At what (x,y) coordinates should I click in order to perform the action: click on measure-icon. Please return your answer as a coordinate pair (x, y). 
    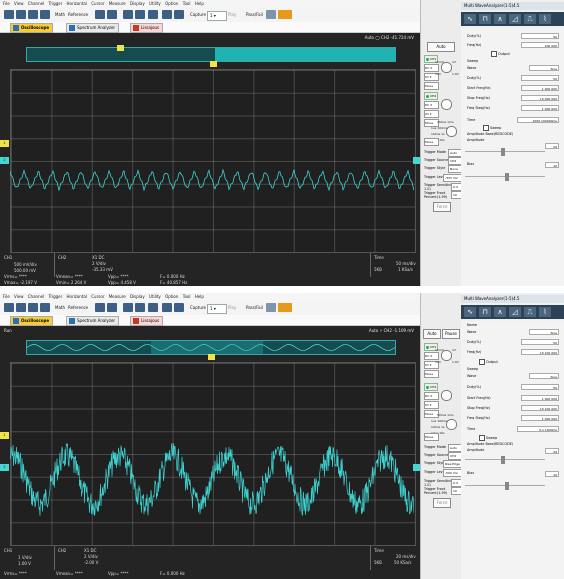
    Looking at the image, I should click on (100, 14).